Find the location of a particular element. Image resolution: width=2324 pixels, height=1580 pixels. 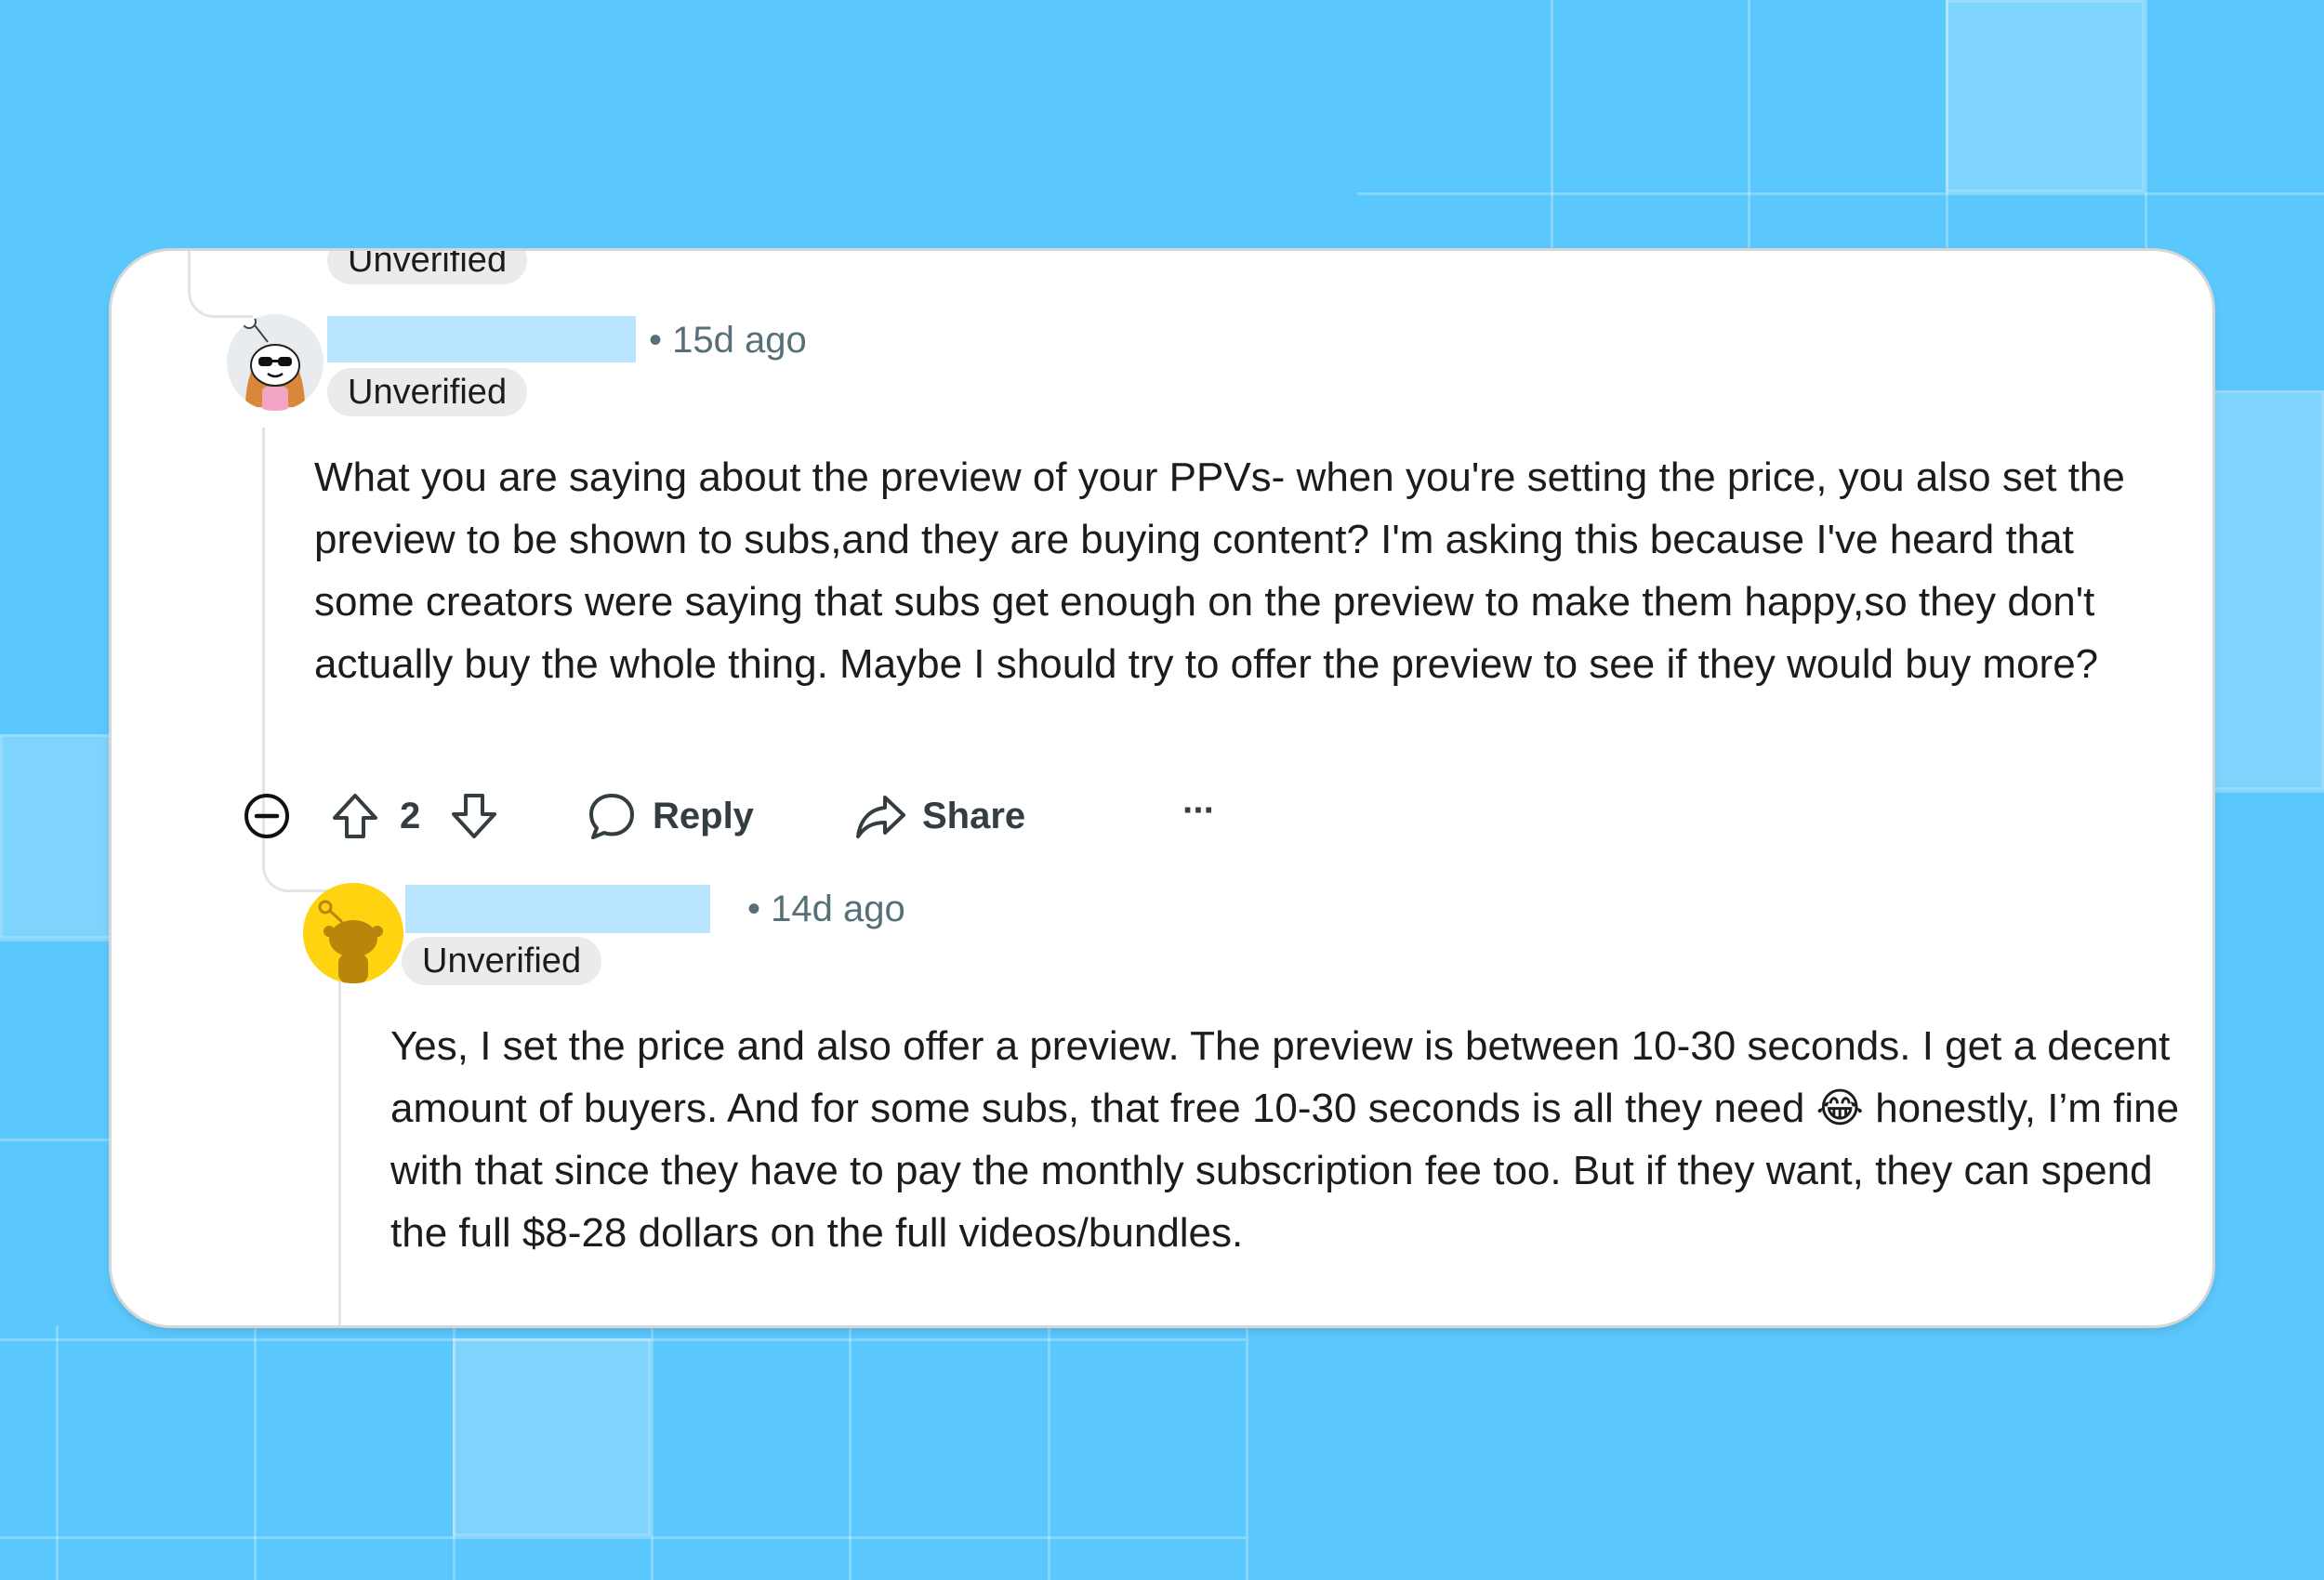

upvote-button is located at coordinates (355, 816).